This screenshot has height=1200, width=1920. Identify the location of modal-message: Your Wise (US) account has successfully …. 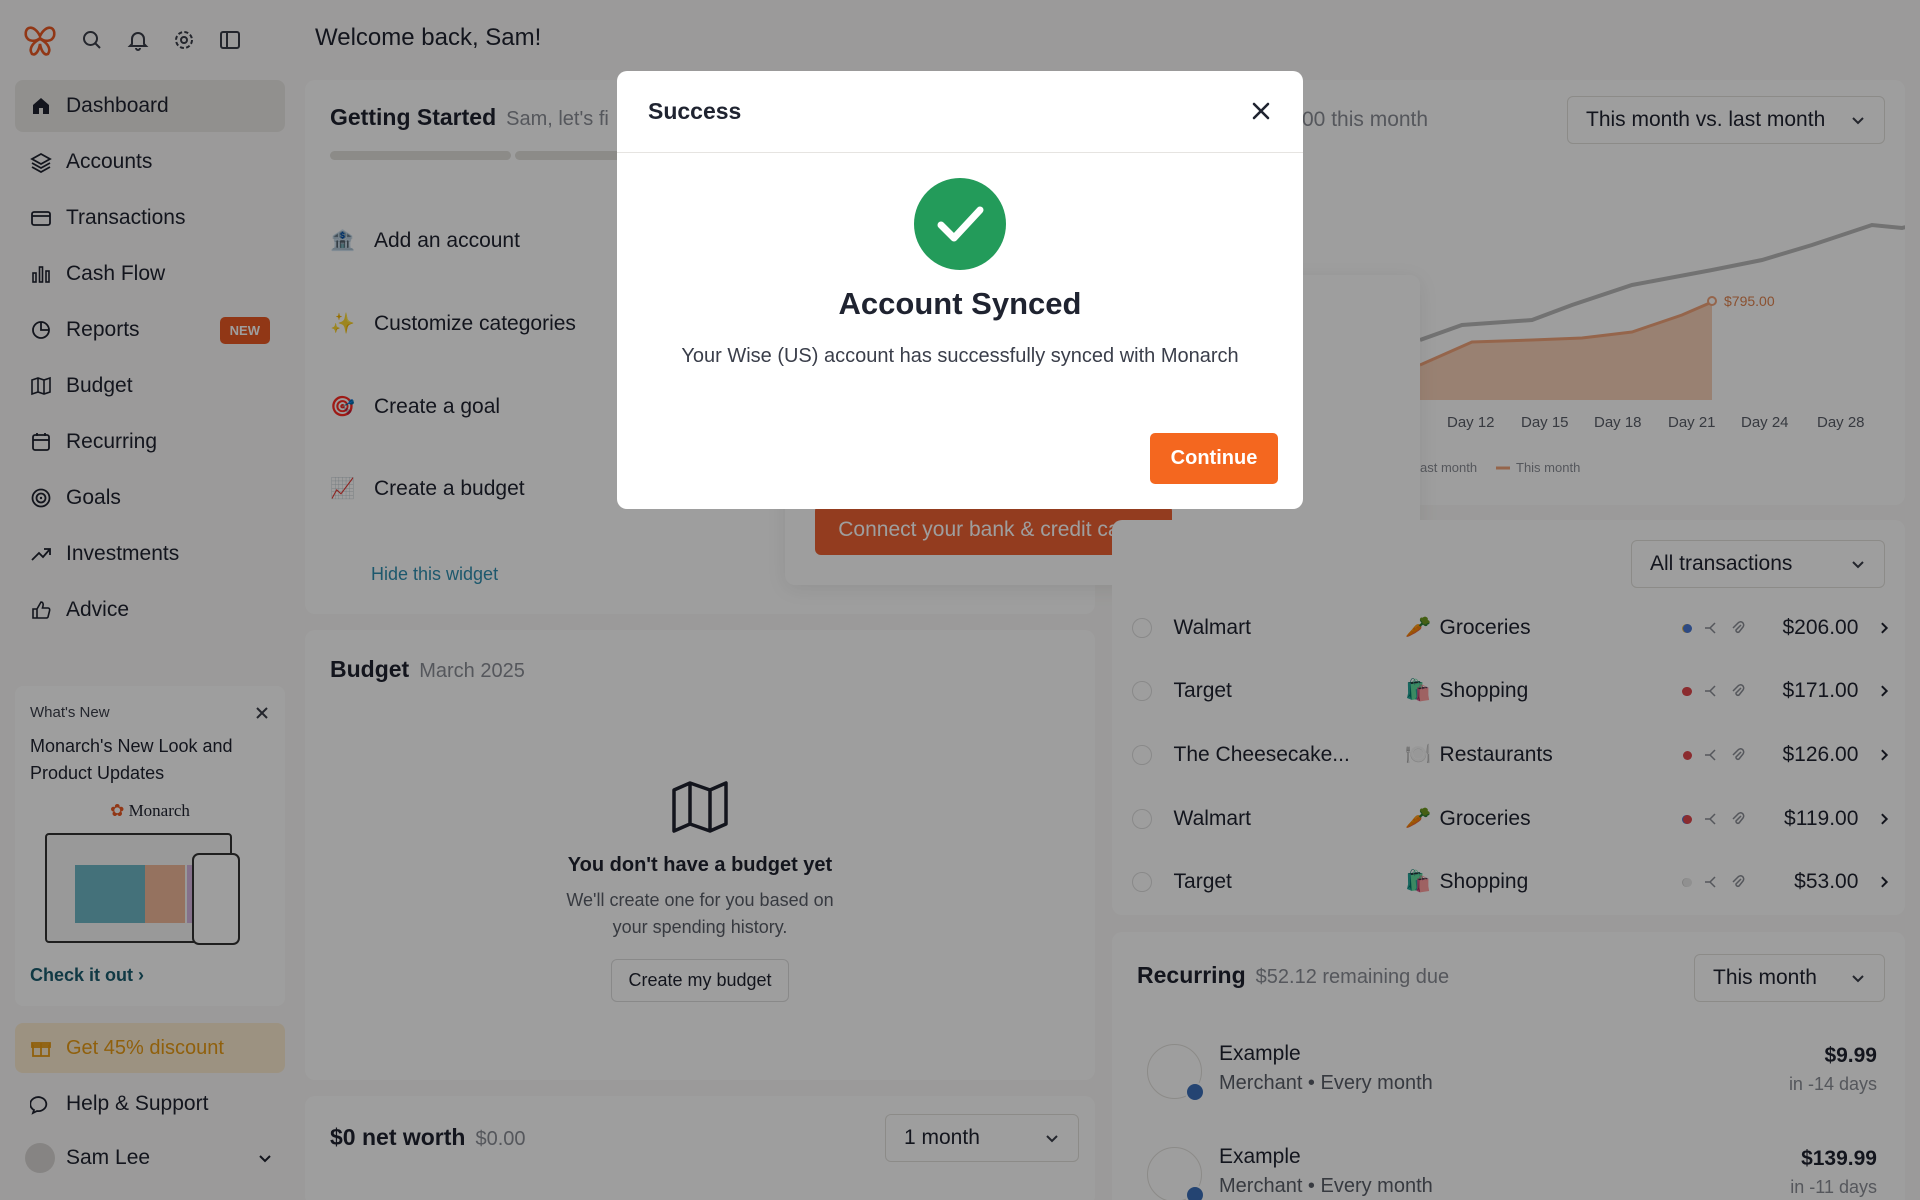
(960, 356).